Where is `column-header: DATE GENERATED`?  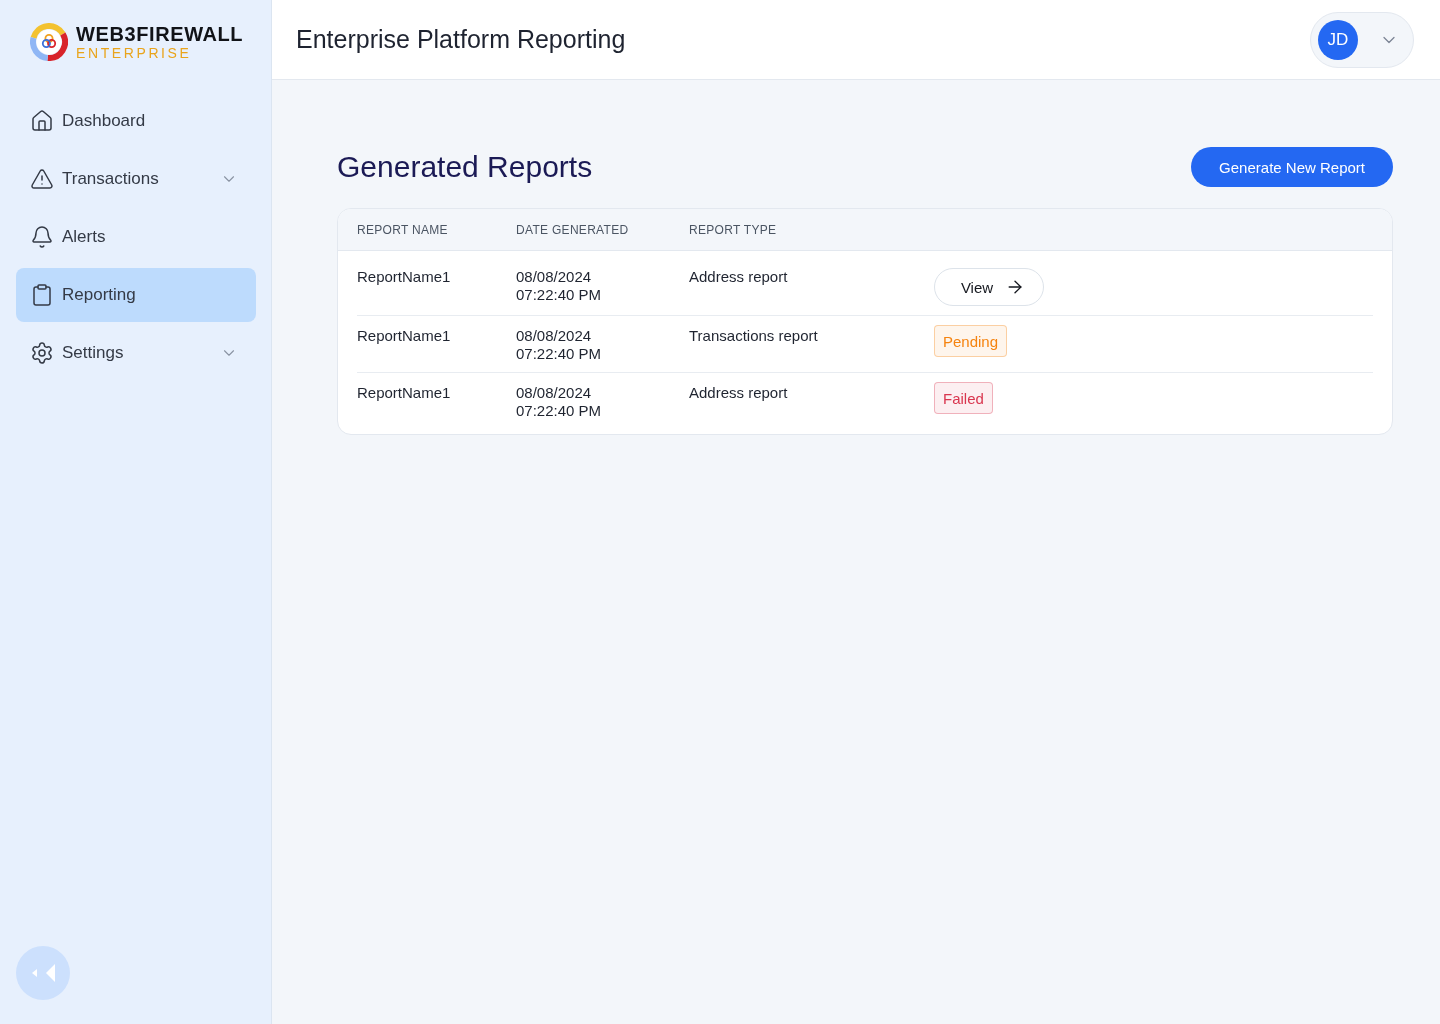 column-header: DATE GENERATED is located at coordinates (572, 229).